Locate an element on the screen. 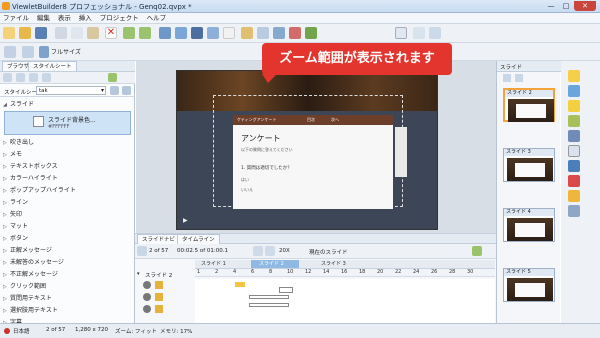  stylesheet-select: tak ▾ is located at coordinates (71, 90).